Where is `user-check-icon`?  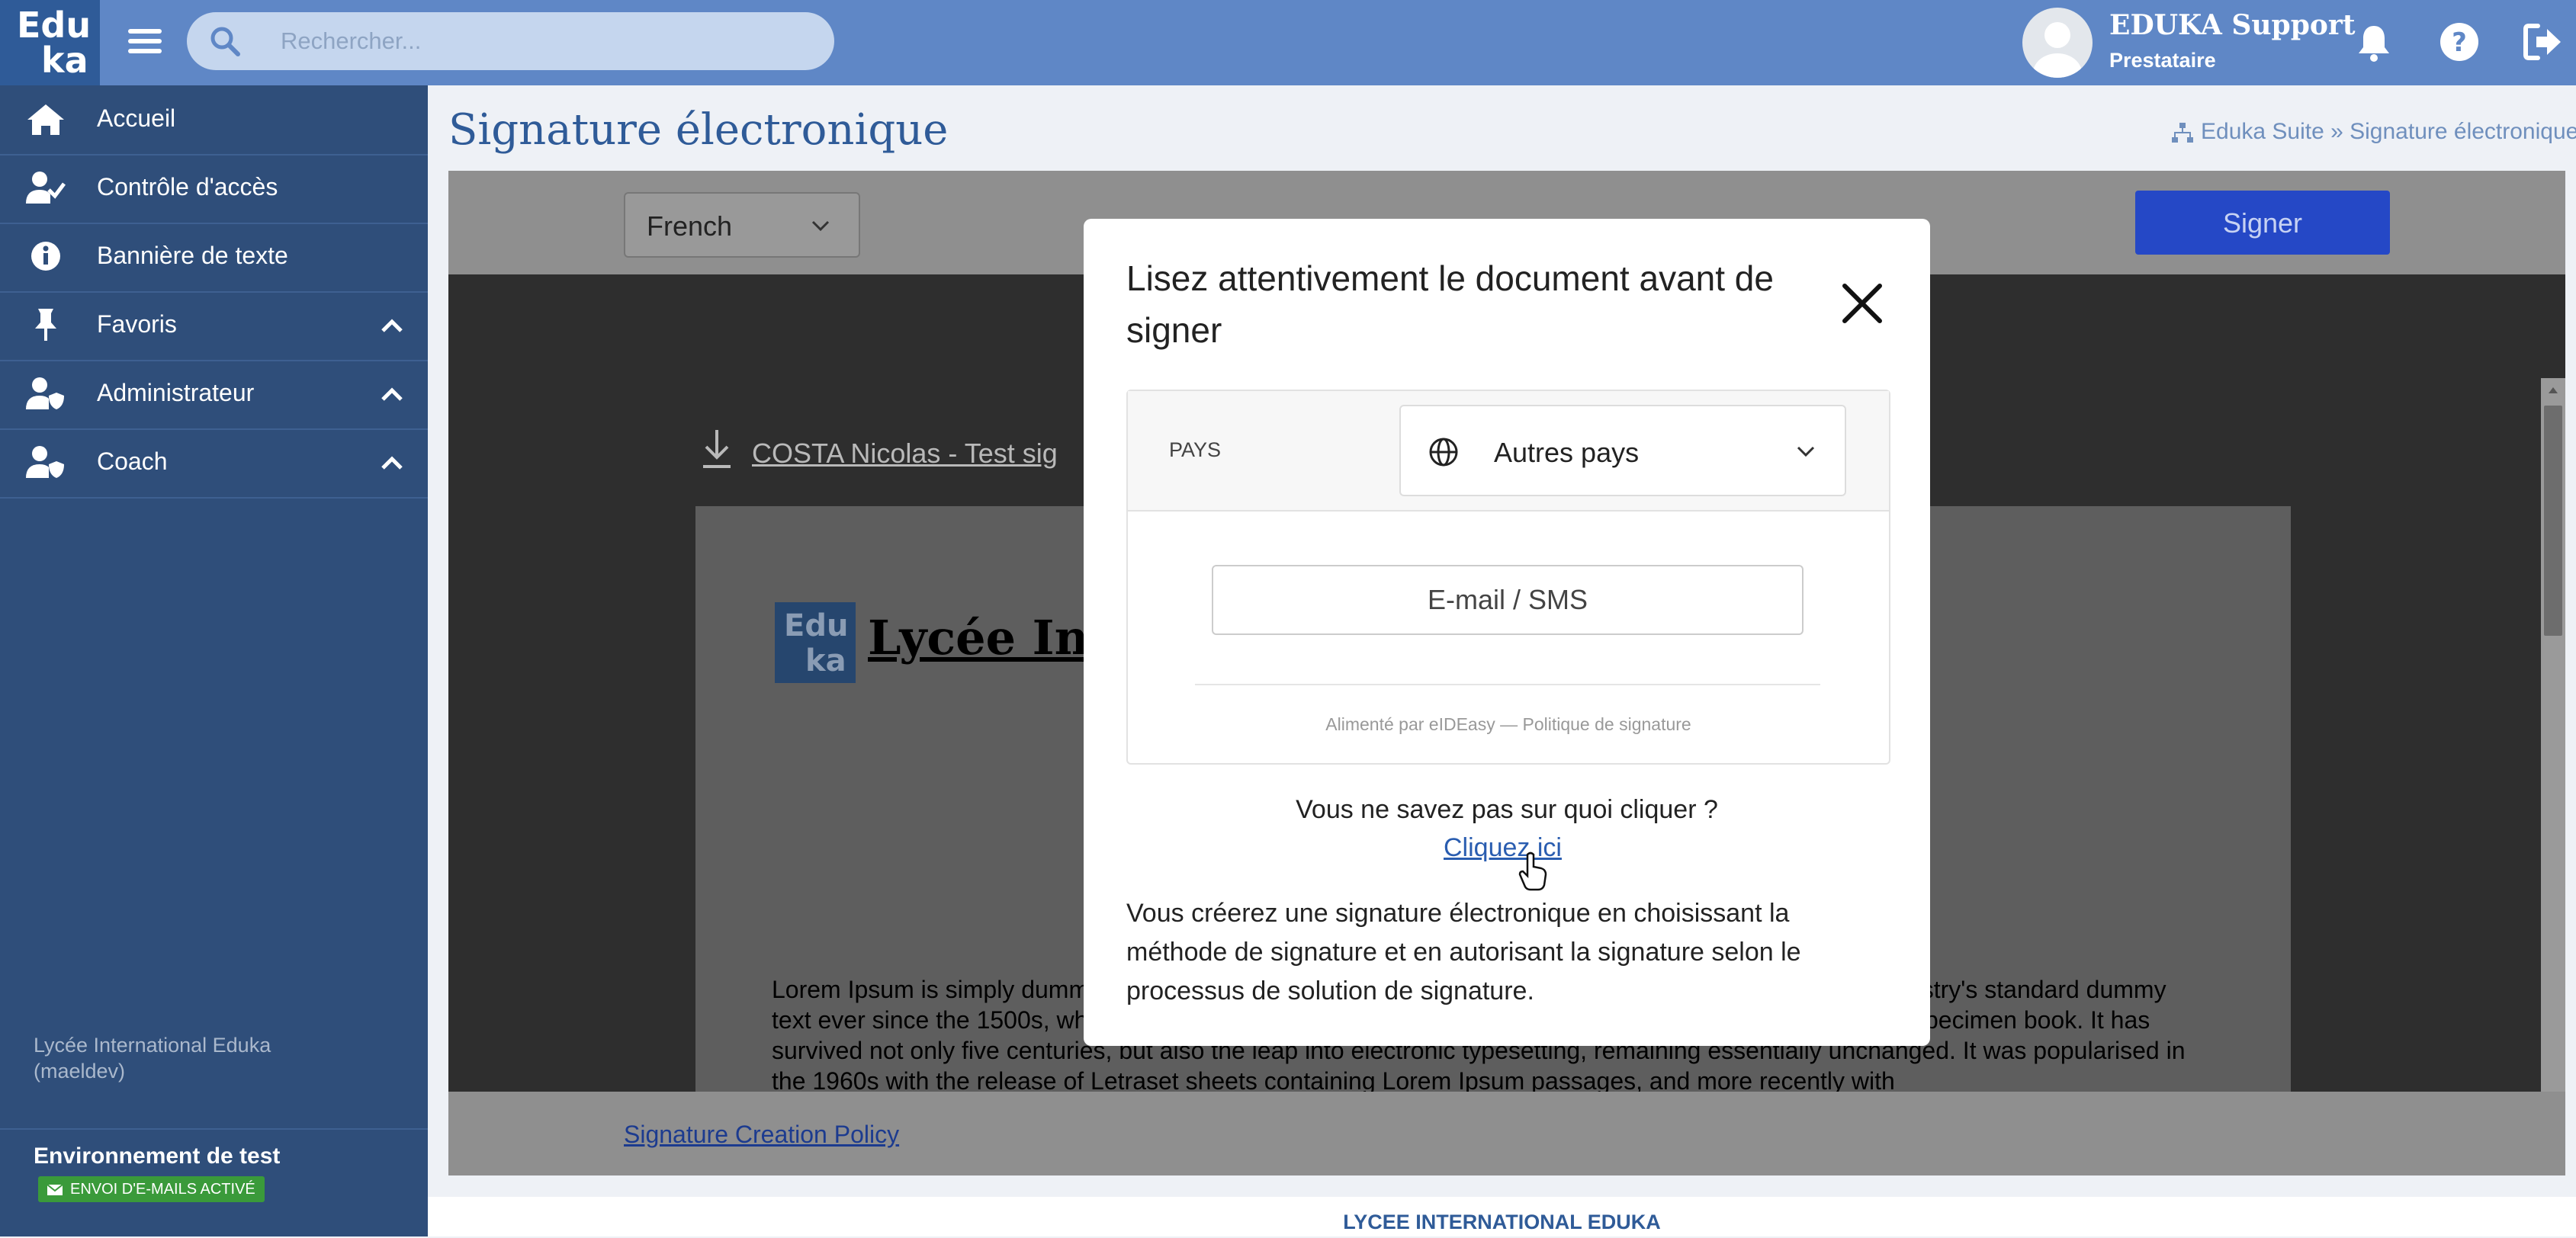
user-check-icon is located at coordinates (46, 188).